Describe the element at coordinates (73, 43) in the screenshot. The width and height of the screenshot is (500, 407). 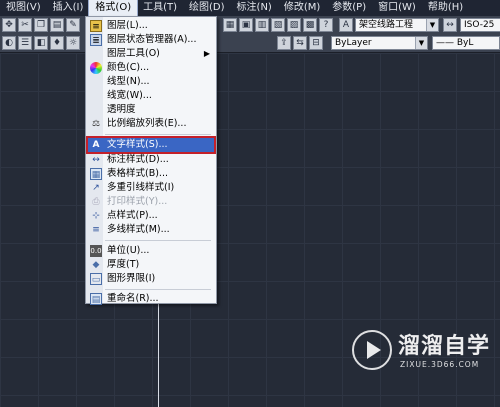
I see `sun-icon: ☼` at that location.